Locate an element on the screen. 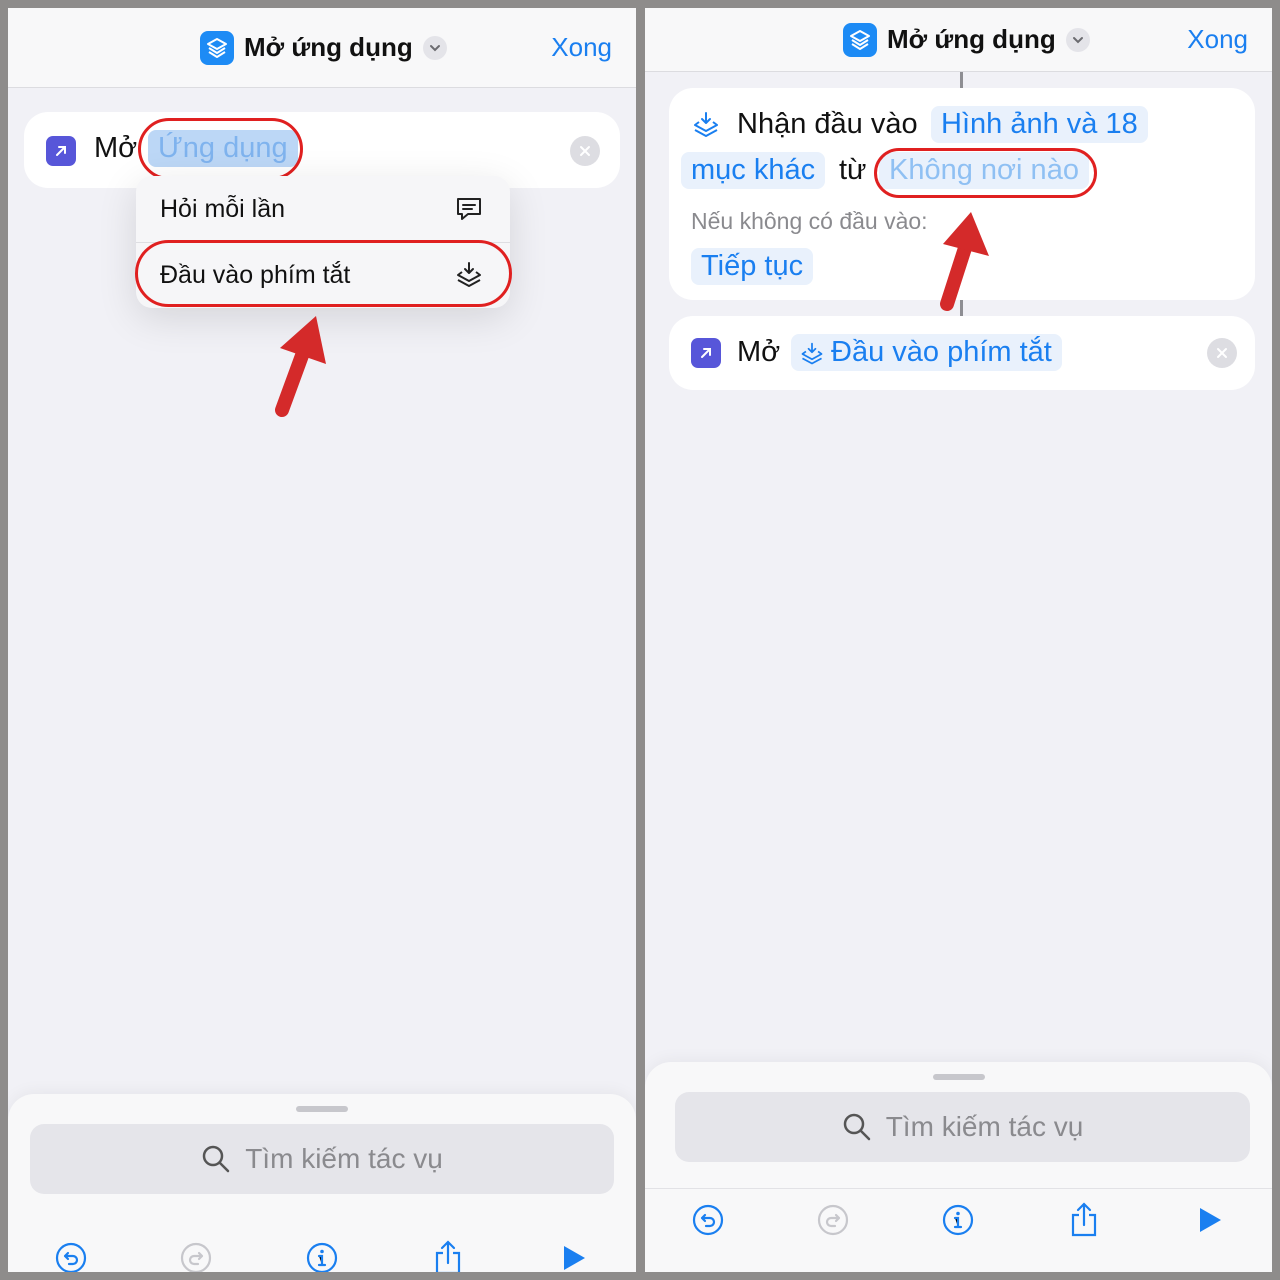 The height and width of the screenshot is (1280, 1280). app-parameter: Đầu vào phím tắt is located at coordinates (926, 352).